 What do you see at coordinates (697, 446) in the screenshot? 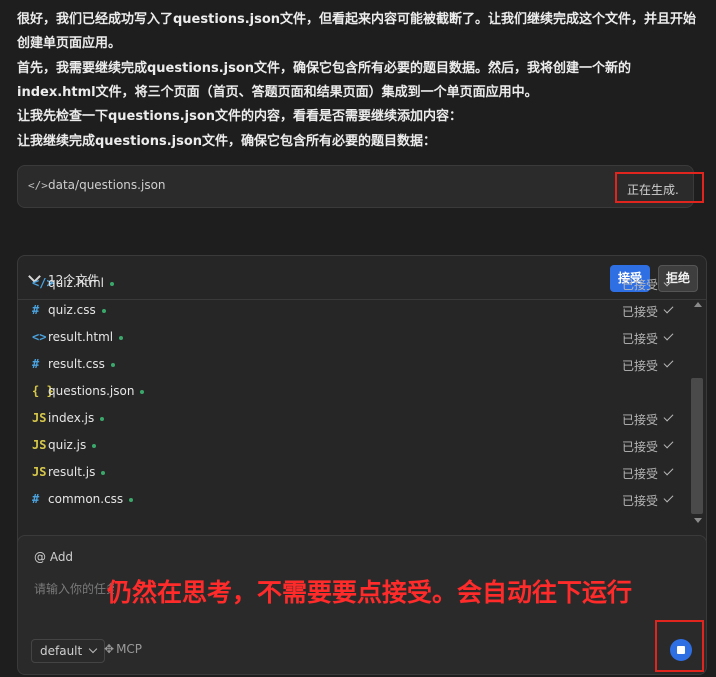
I see `scrollbar-thumb` at bounding box center [697, 446].